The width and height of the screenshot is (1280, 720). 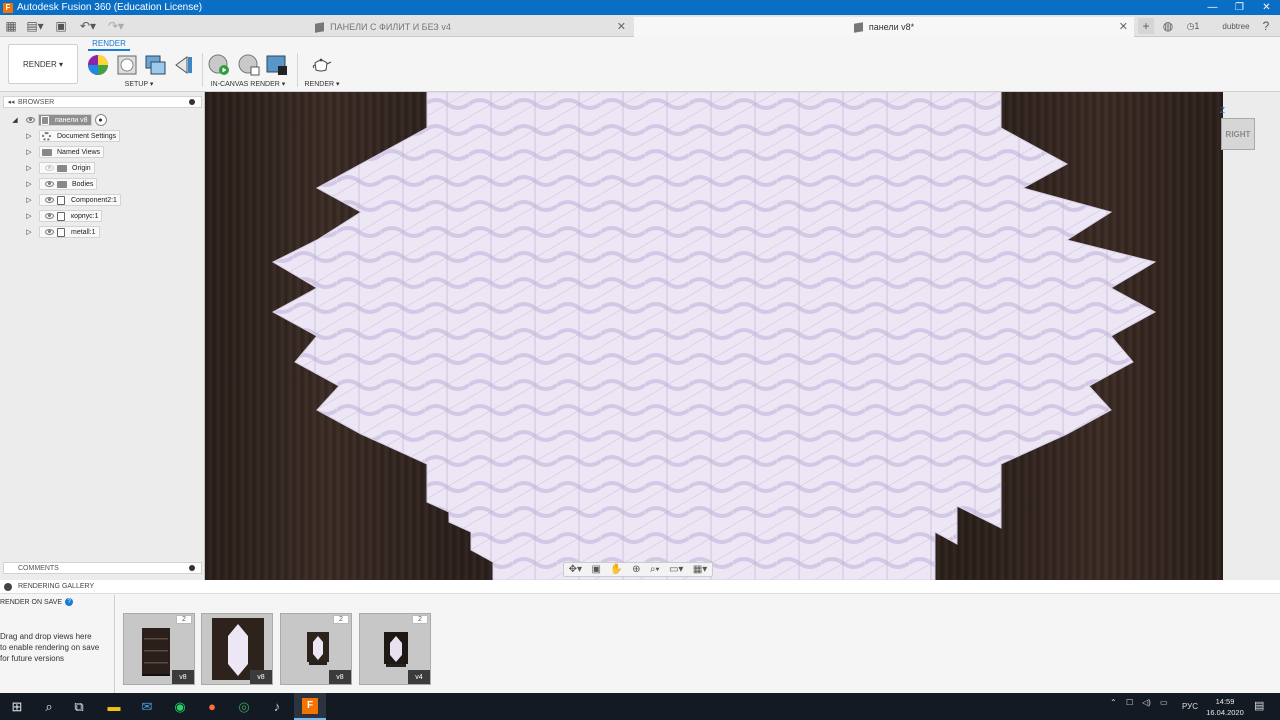 What do you see at coordinates (383, 27) in the screenshot?
I see `tab-document-v4: ПАНЕЛИ С ФИЛИТ И БЕЗ v4 ✕` at bounding box center [383, 27].